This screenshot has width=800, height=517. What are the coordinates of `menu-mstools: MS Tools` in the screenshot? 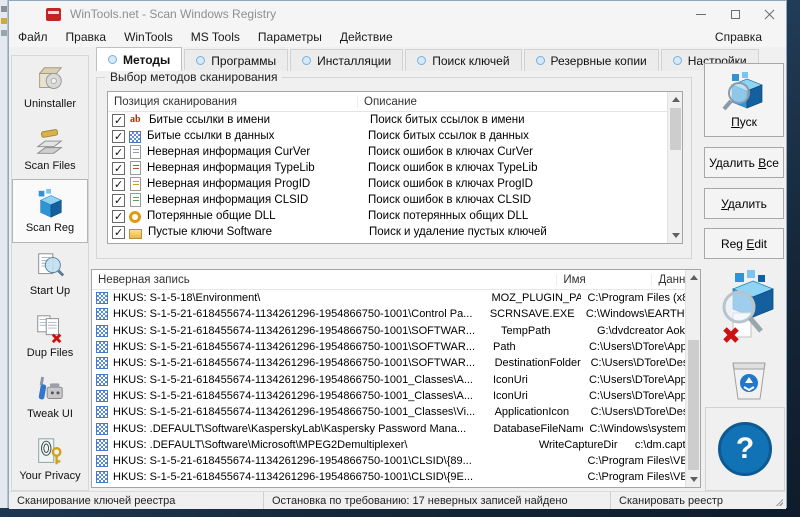 It's located at (215, 37).